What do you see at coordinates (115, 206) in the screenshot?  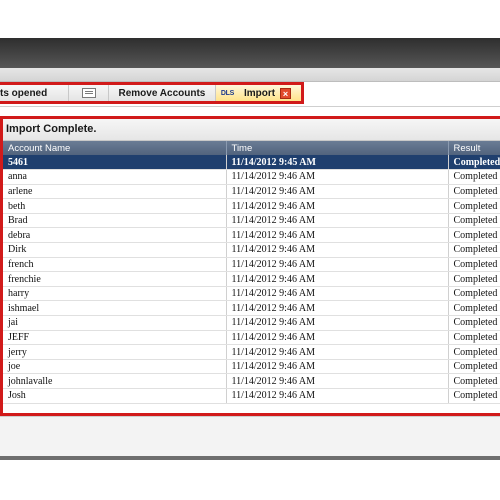 I see `cell-account: beth` at bounding box center [115, 206].